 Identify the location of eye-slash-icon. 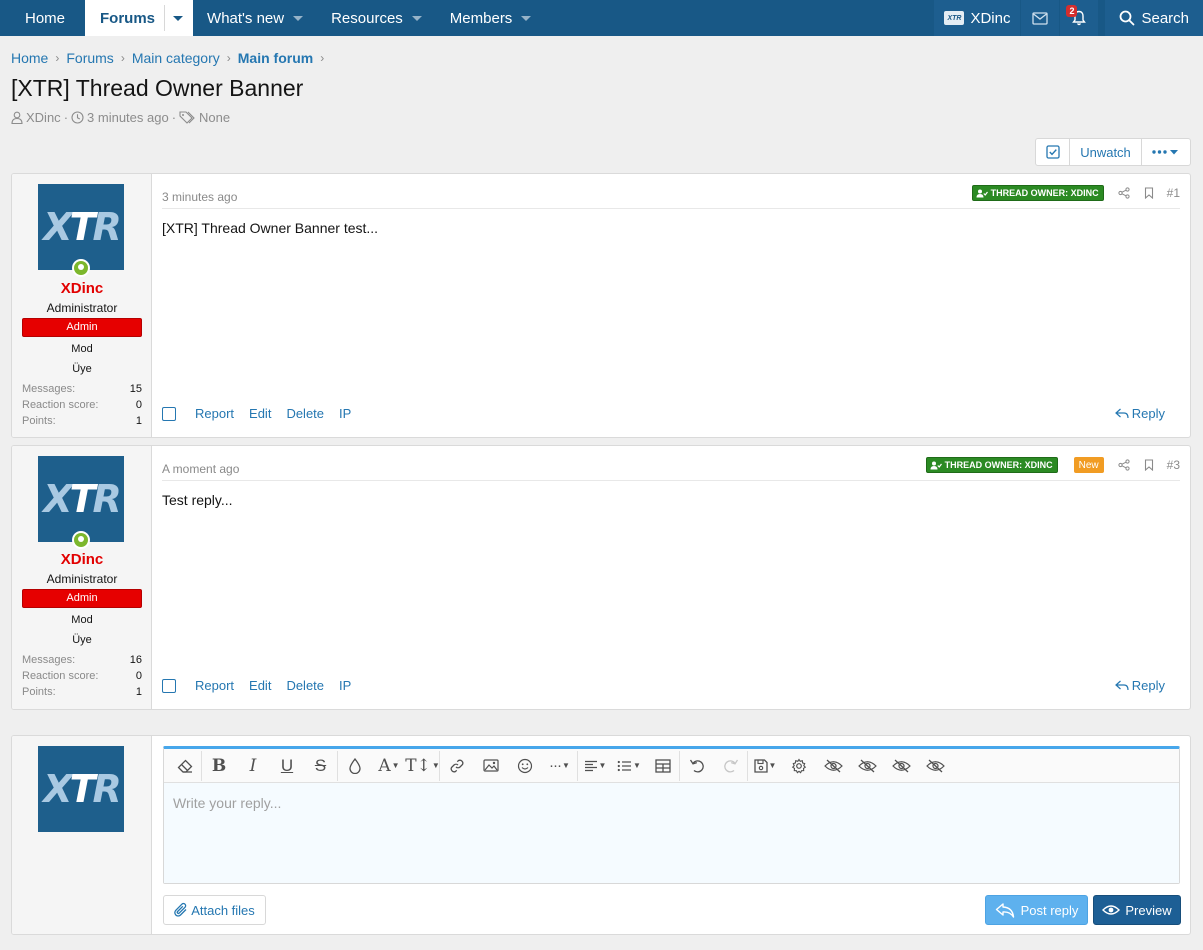
(833, 765).